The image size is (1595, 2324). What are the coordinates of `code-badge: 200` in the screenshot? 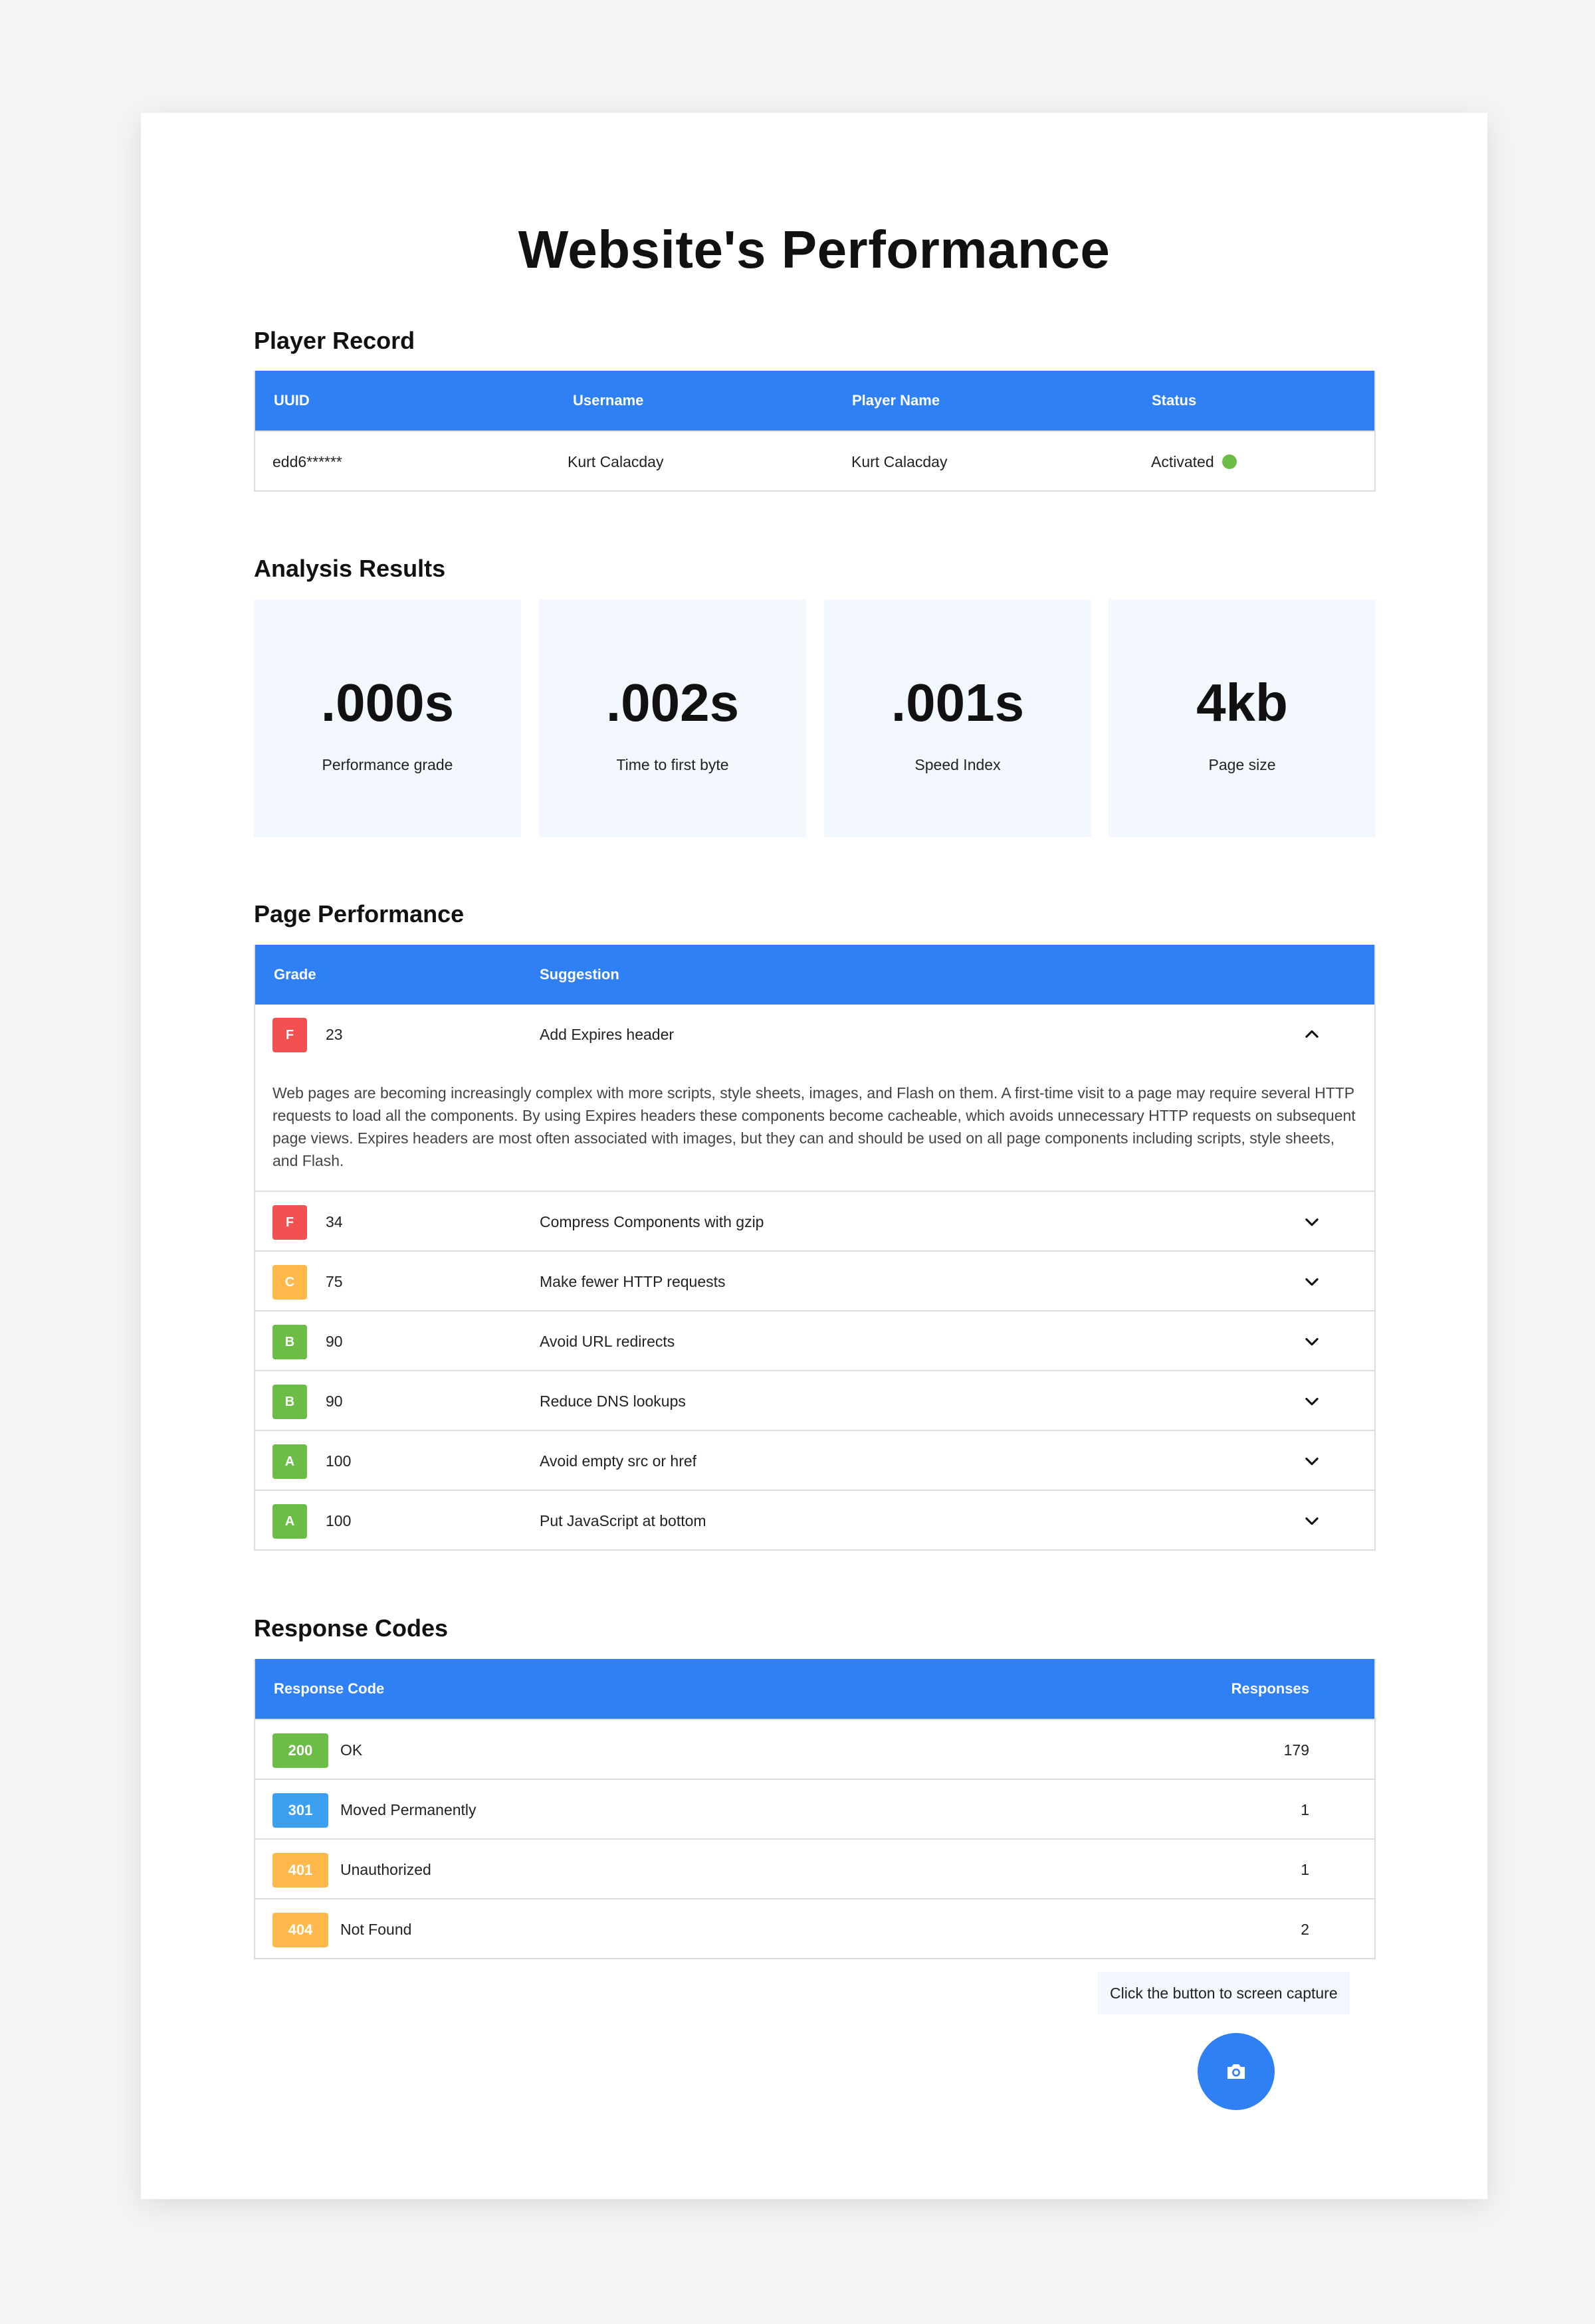 It's located at (300, 1751).